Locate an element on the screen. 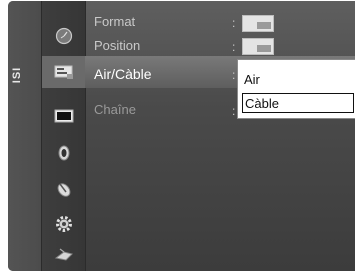 Image resolution: width=355 pixels, height=272 pixels. channel-settings-icon is located at coordinates (64, 72).